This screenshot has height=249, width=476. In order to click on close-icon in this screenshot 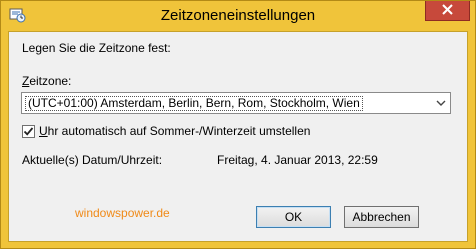, I will do `click(447, 10)`.